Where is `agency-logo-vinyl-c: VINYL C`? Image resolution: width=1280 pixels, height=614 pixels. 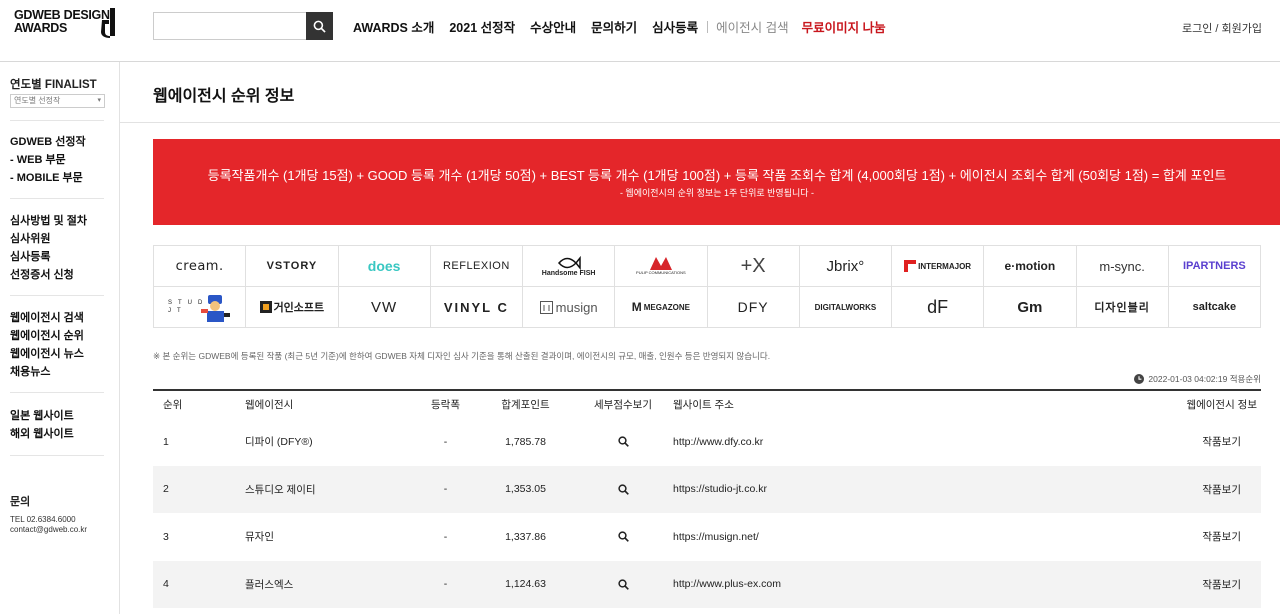
agency-logo-vinyl-c: VINYL C is located at coordinates (476, 307).